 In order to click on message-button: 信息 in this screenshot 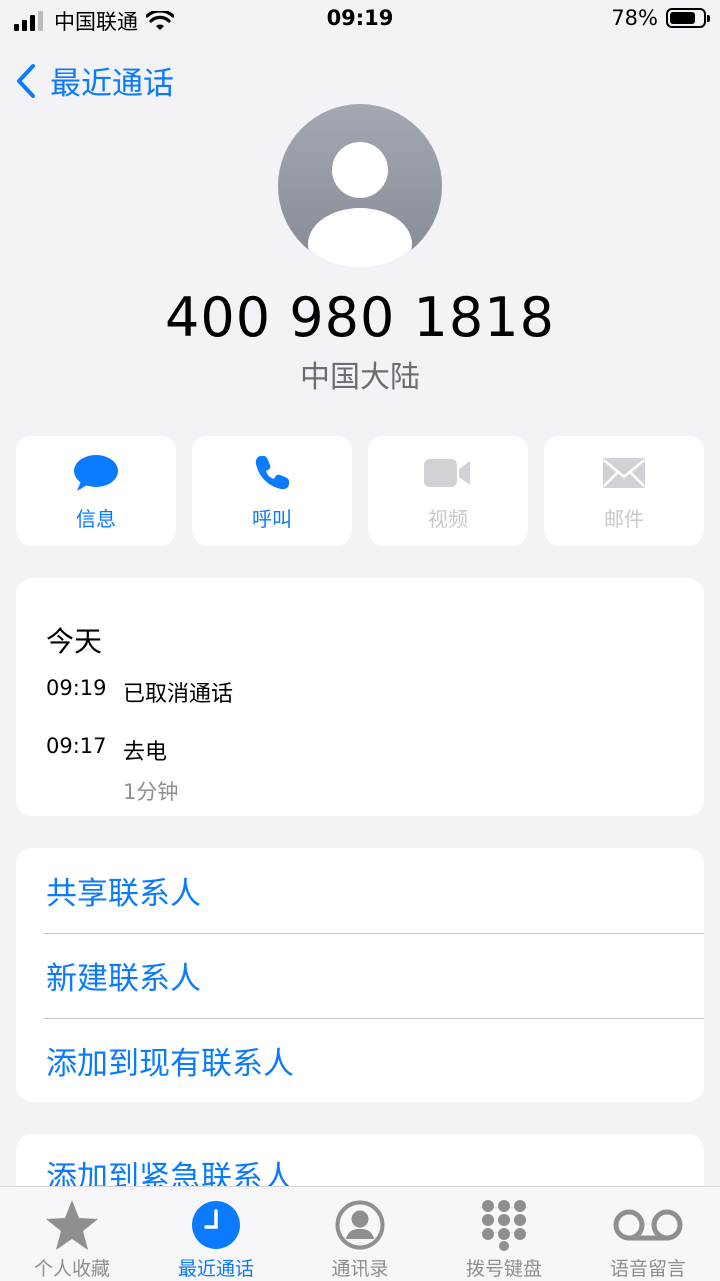, I will do `click(96, 491)`.